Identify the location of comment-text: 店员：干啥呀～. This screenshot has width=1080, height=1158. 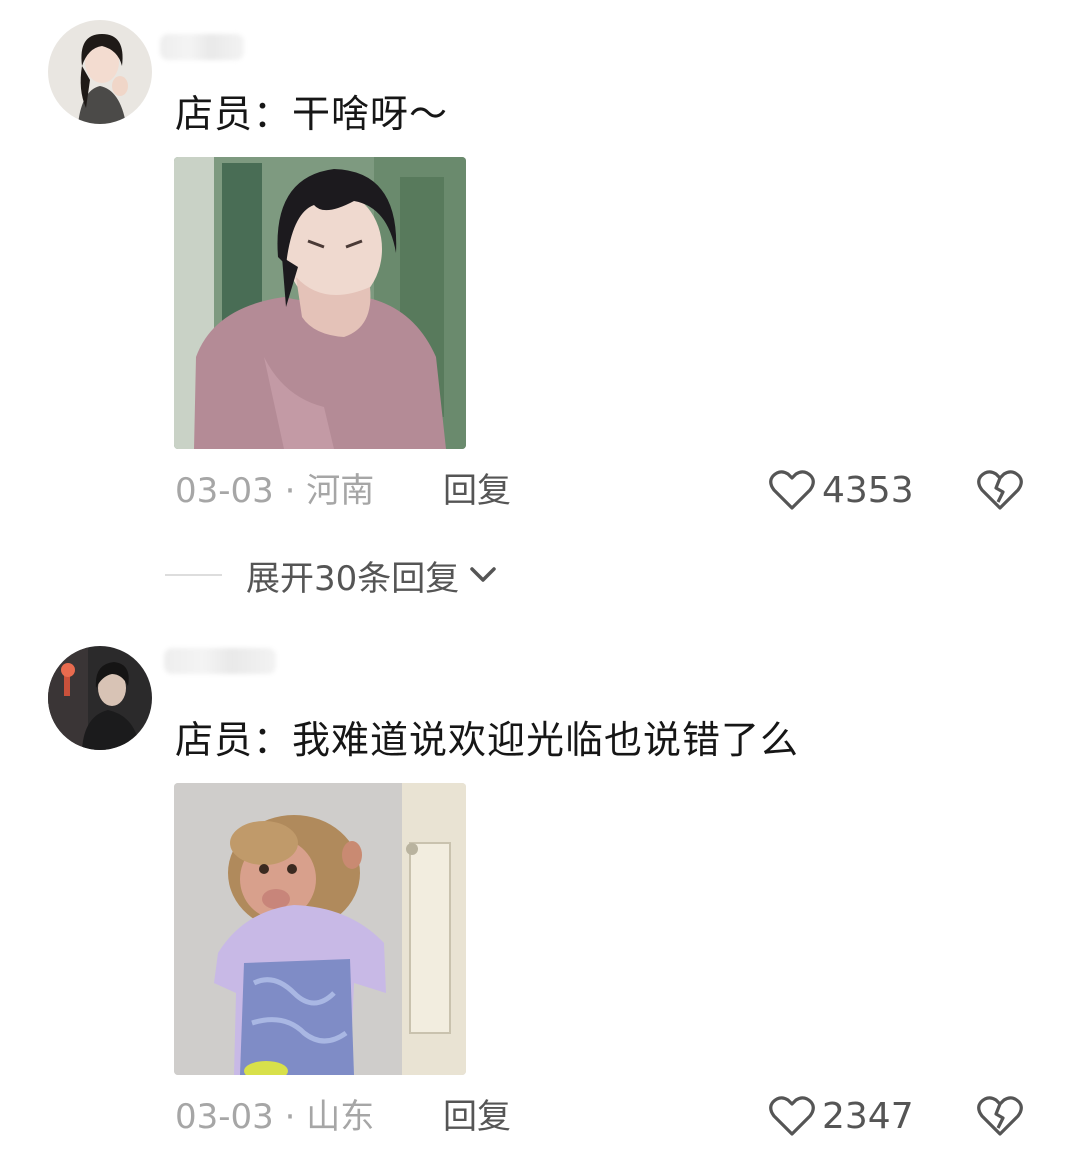
(312, 114).